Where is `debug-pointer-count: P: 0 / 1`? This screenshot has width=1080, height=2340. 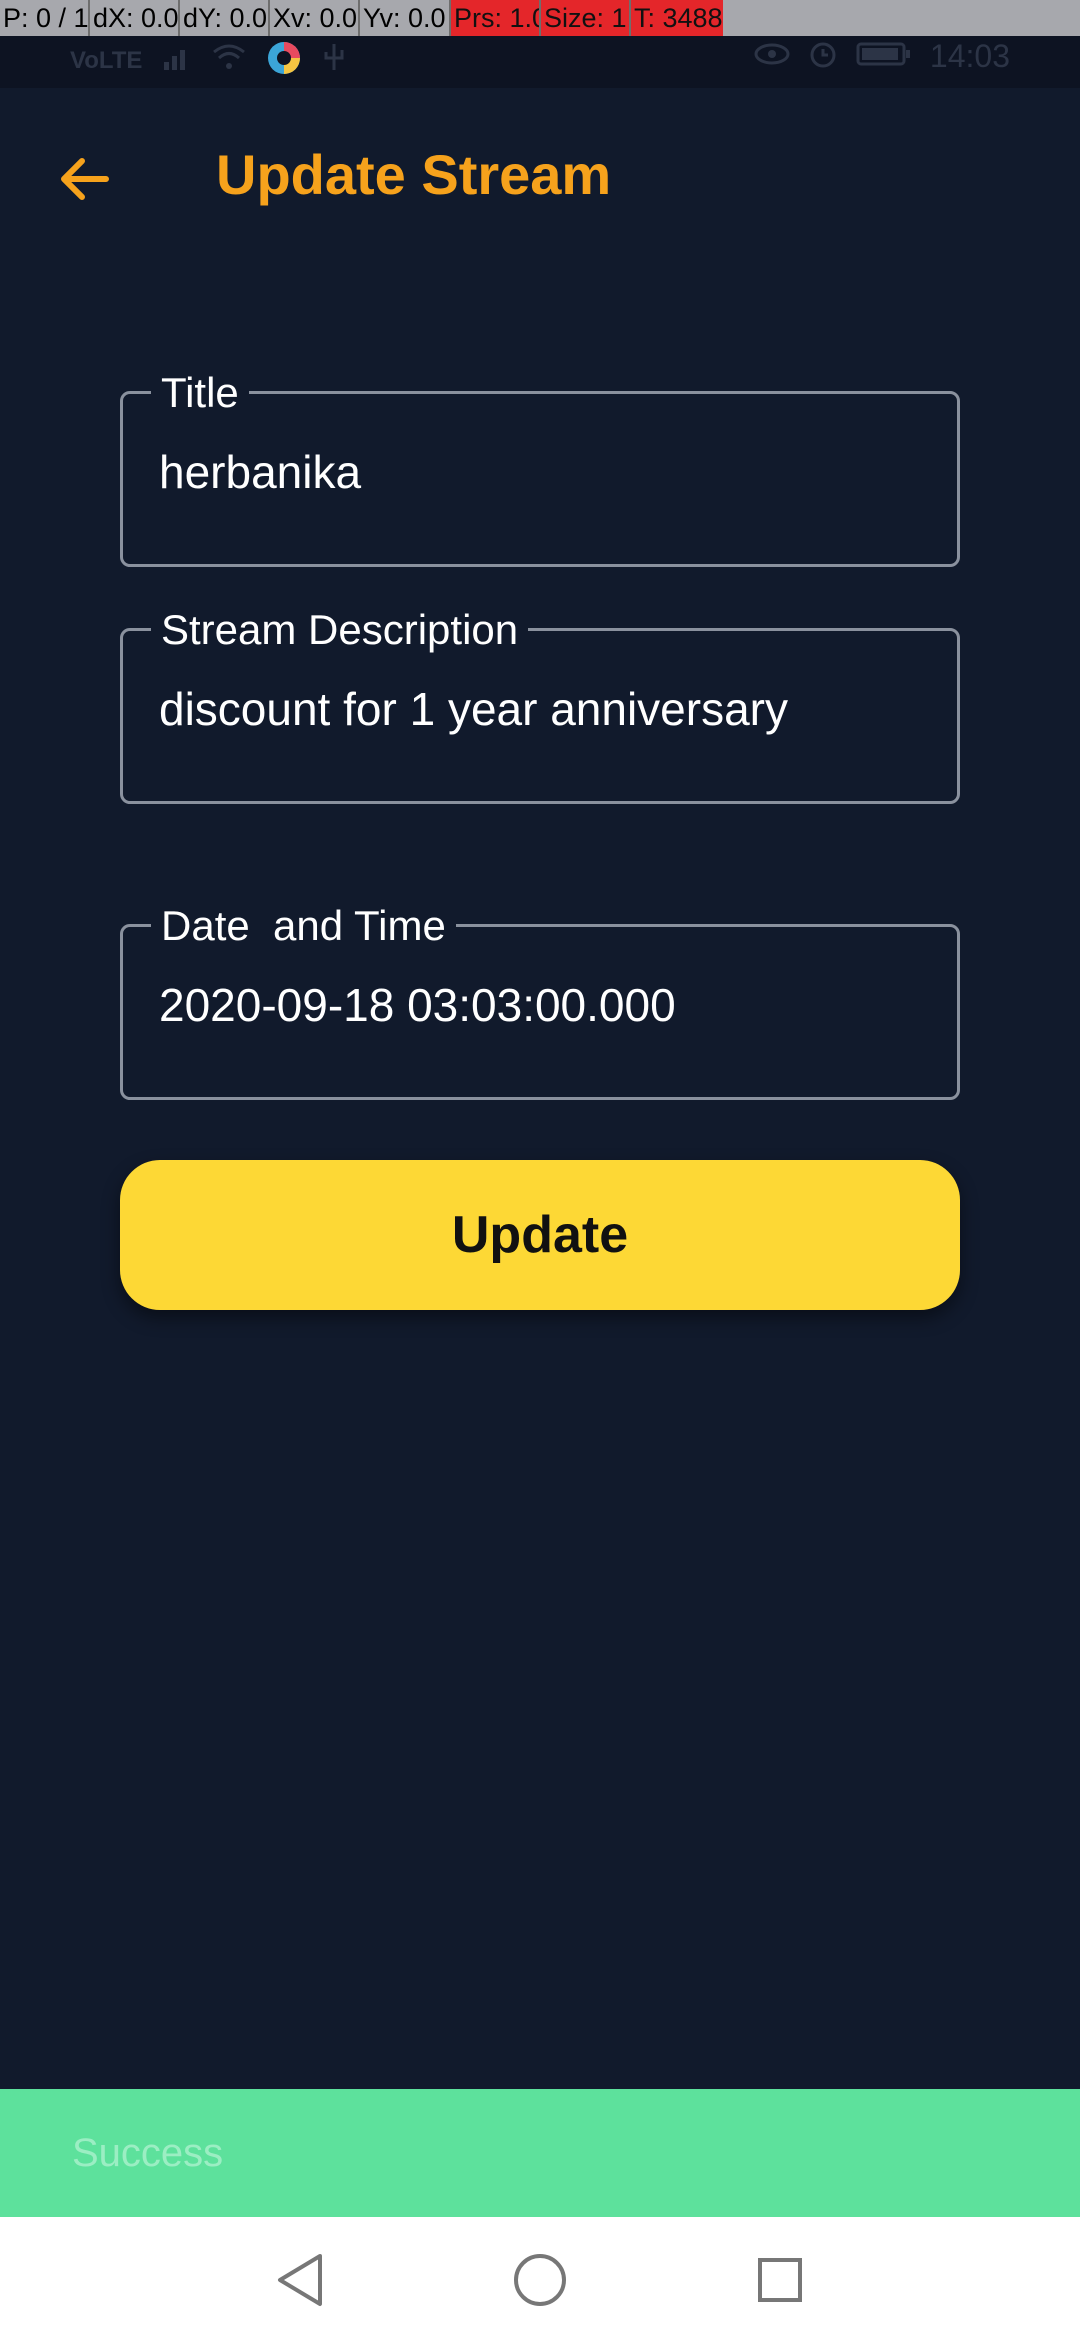 debug-pointer-count: P: 0 / 1 is located at coordinates (45, 18).